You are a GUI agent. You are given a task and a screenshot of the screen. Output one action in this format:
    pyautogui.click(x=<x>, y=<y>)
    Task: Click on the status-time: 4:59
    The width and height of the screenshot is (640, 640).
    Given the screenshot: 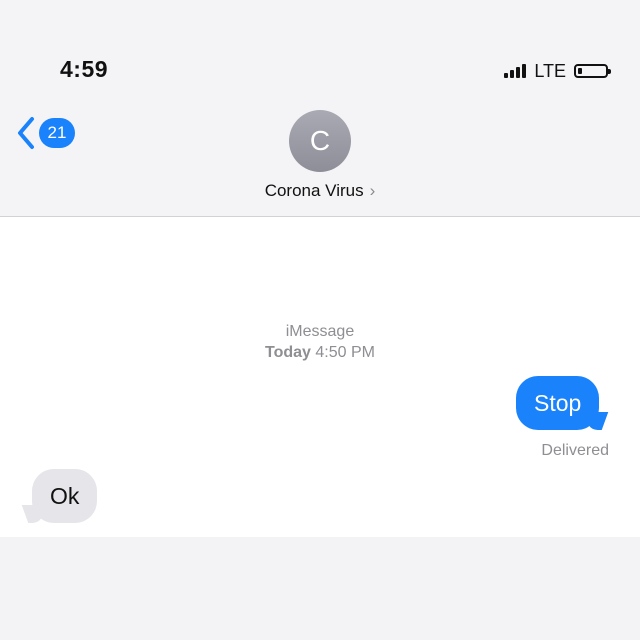 What is the action you would take?
    pyautogui.click(x=84, y=69)
    